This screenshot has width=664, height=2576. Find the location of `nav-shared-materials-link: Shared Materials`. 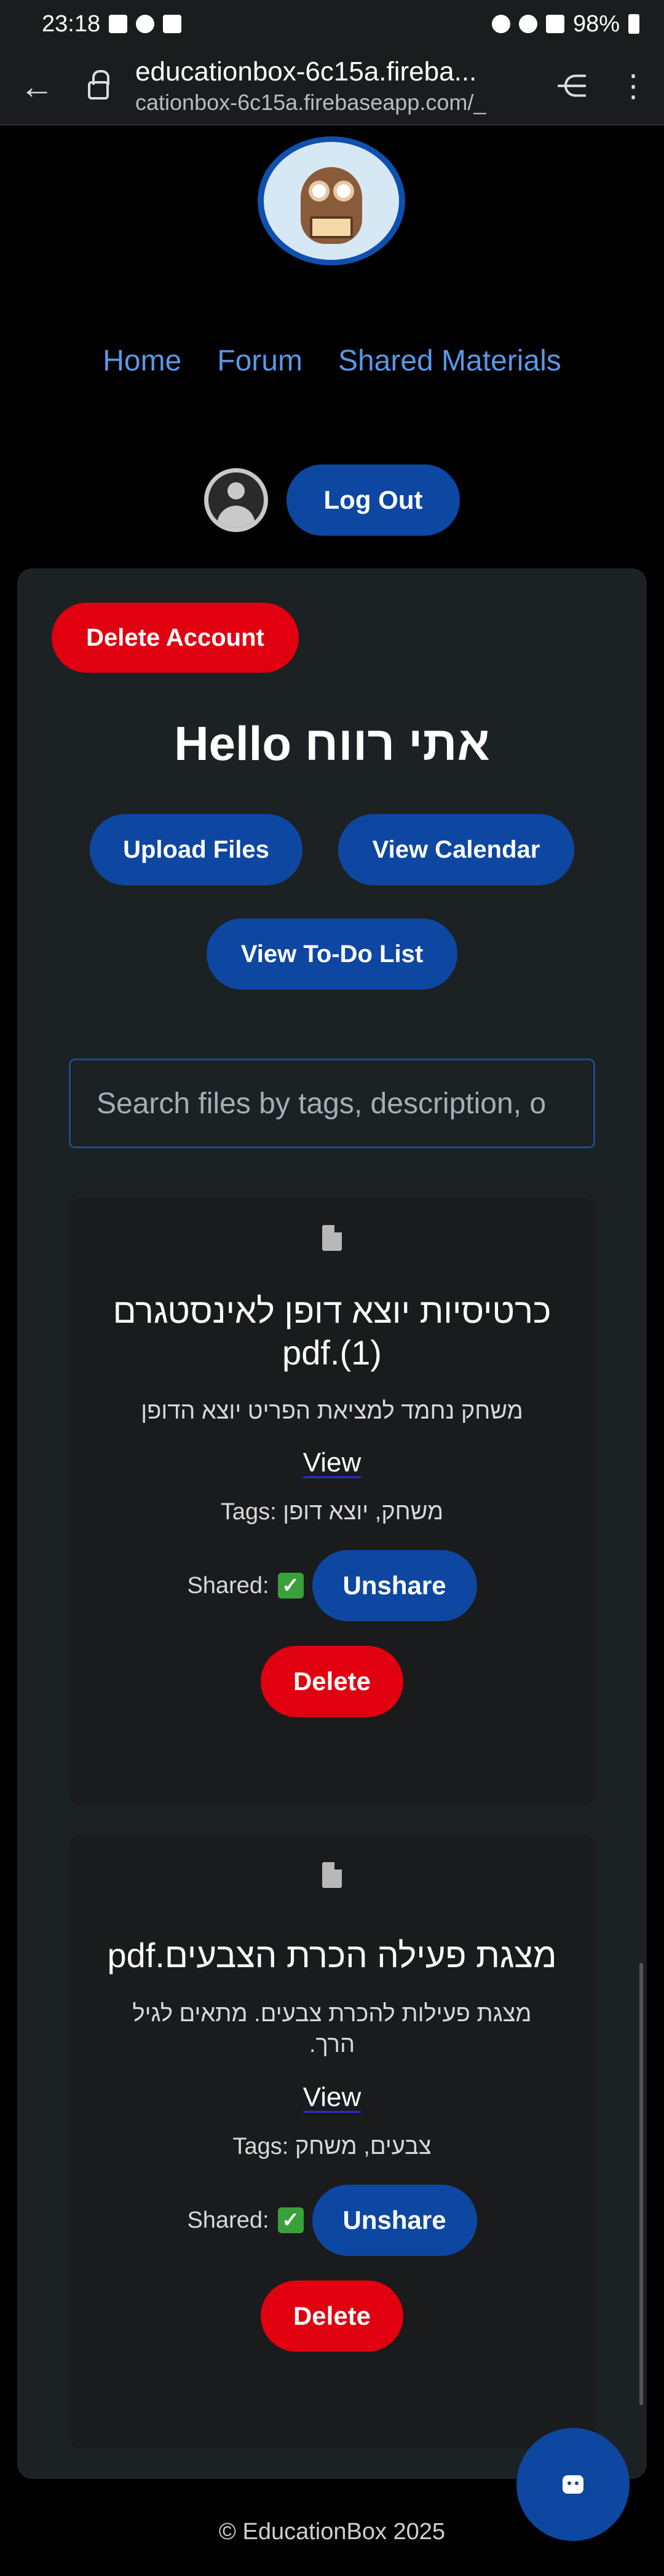

nav-shared-materials-link: Shared Materials is located at coordinates (450, 361).